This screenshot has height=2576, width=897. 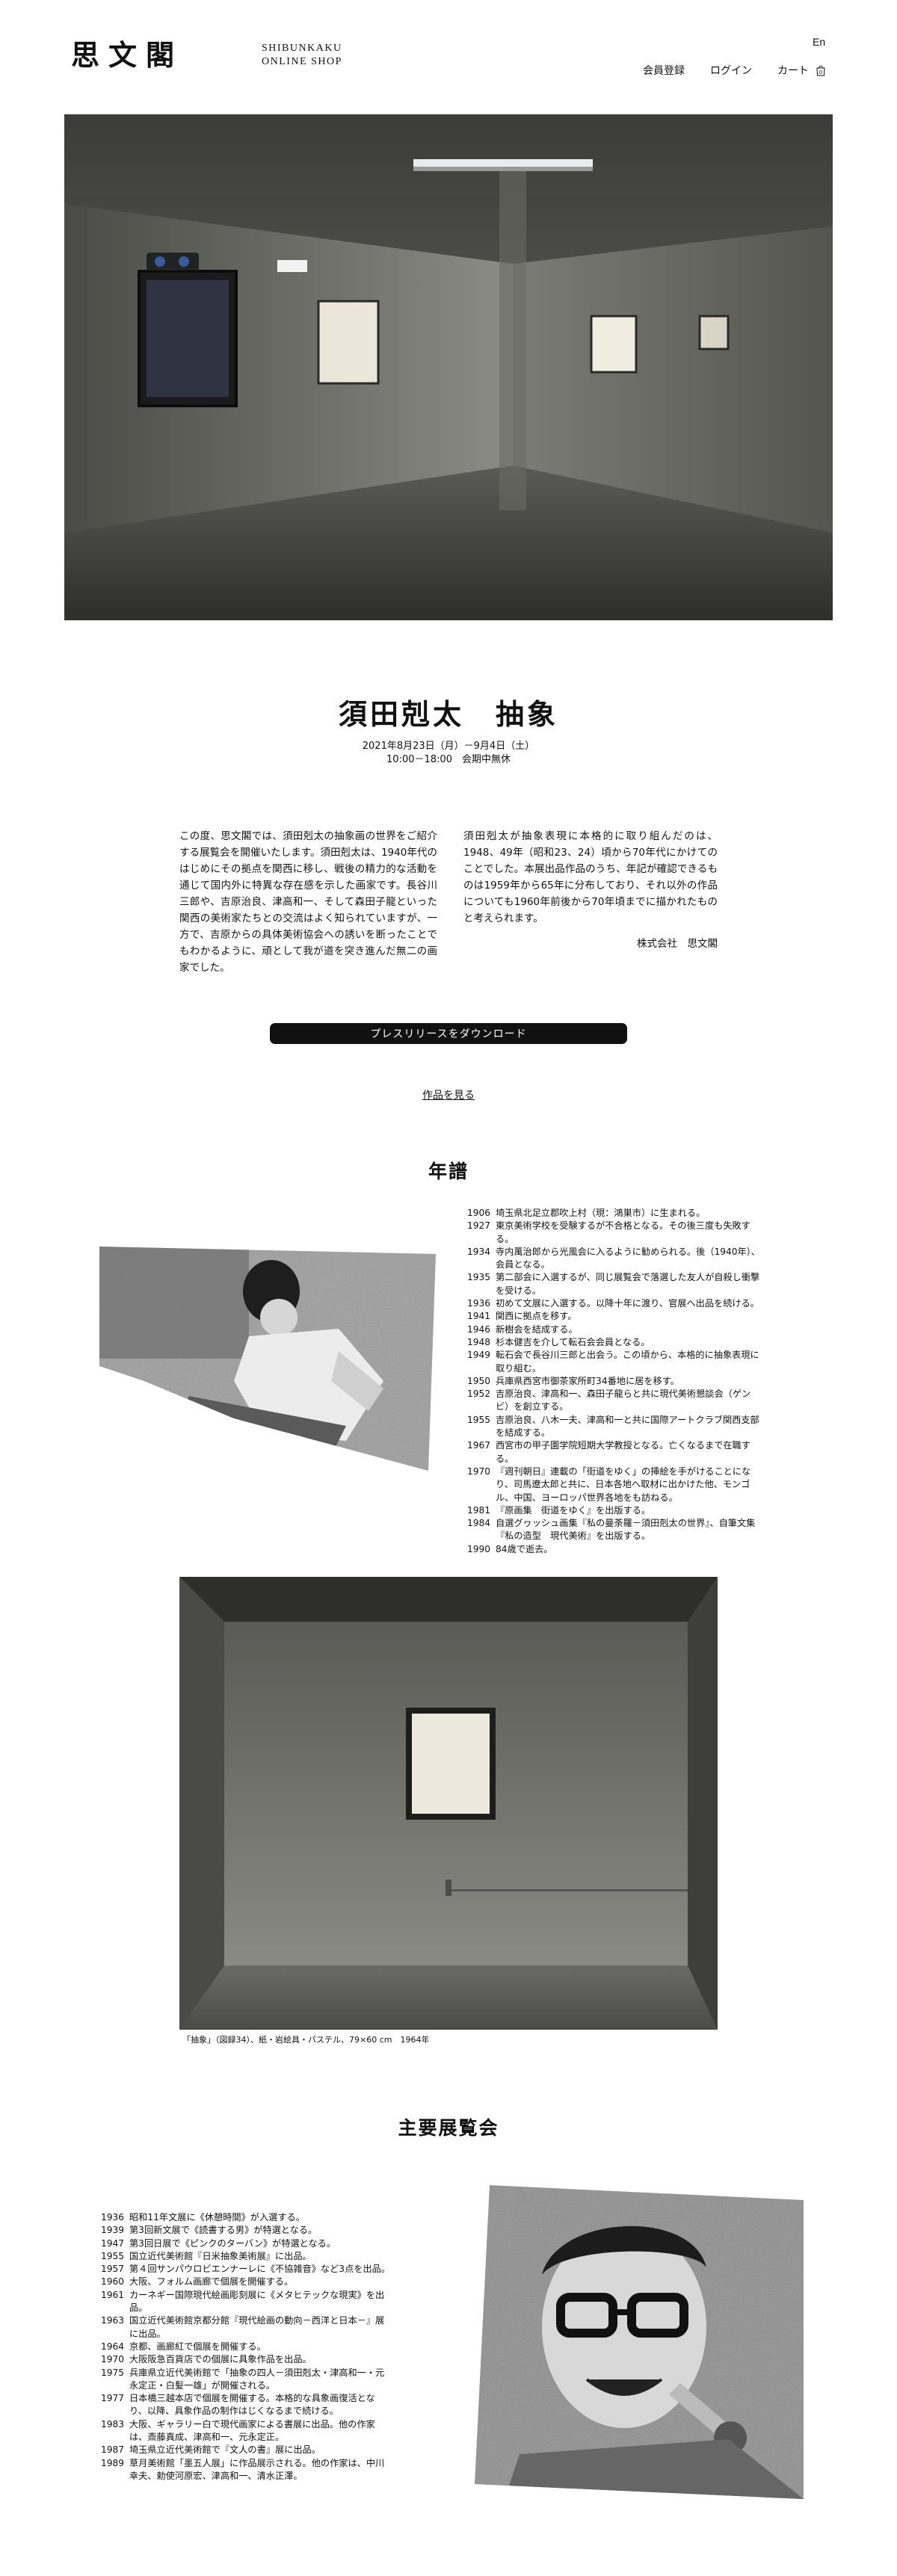 What do you see at coordinates (211, 2450) in the screenshot?
I see `exhibition-row: 1987 埼玉県立近代美術館で『文人の書』展に出品。` at bounding box center [211, 2450].